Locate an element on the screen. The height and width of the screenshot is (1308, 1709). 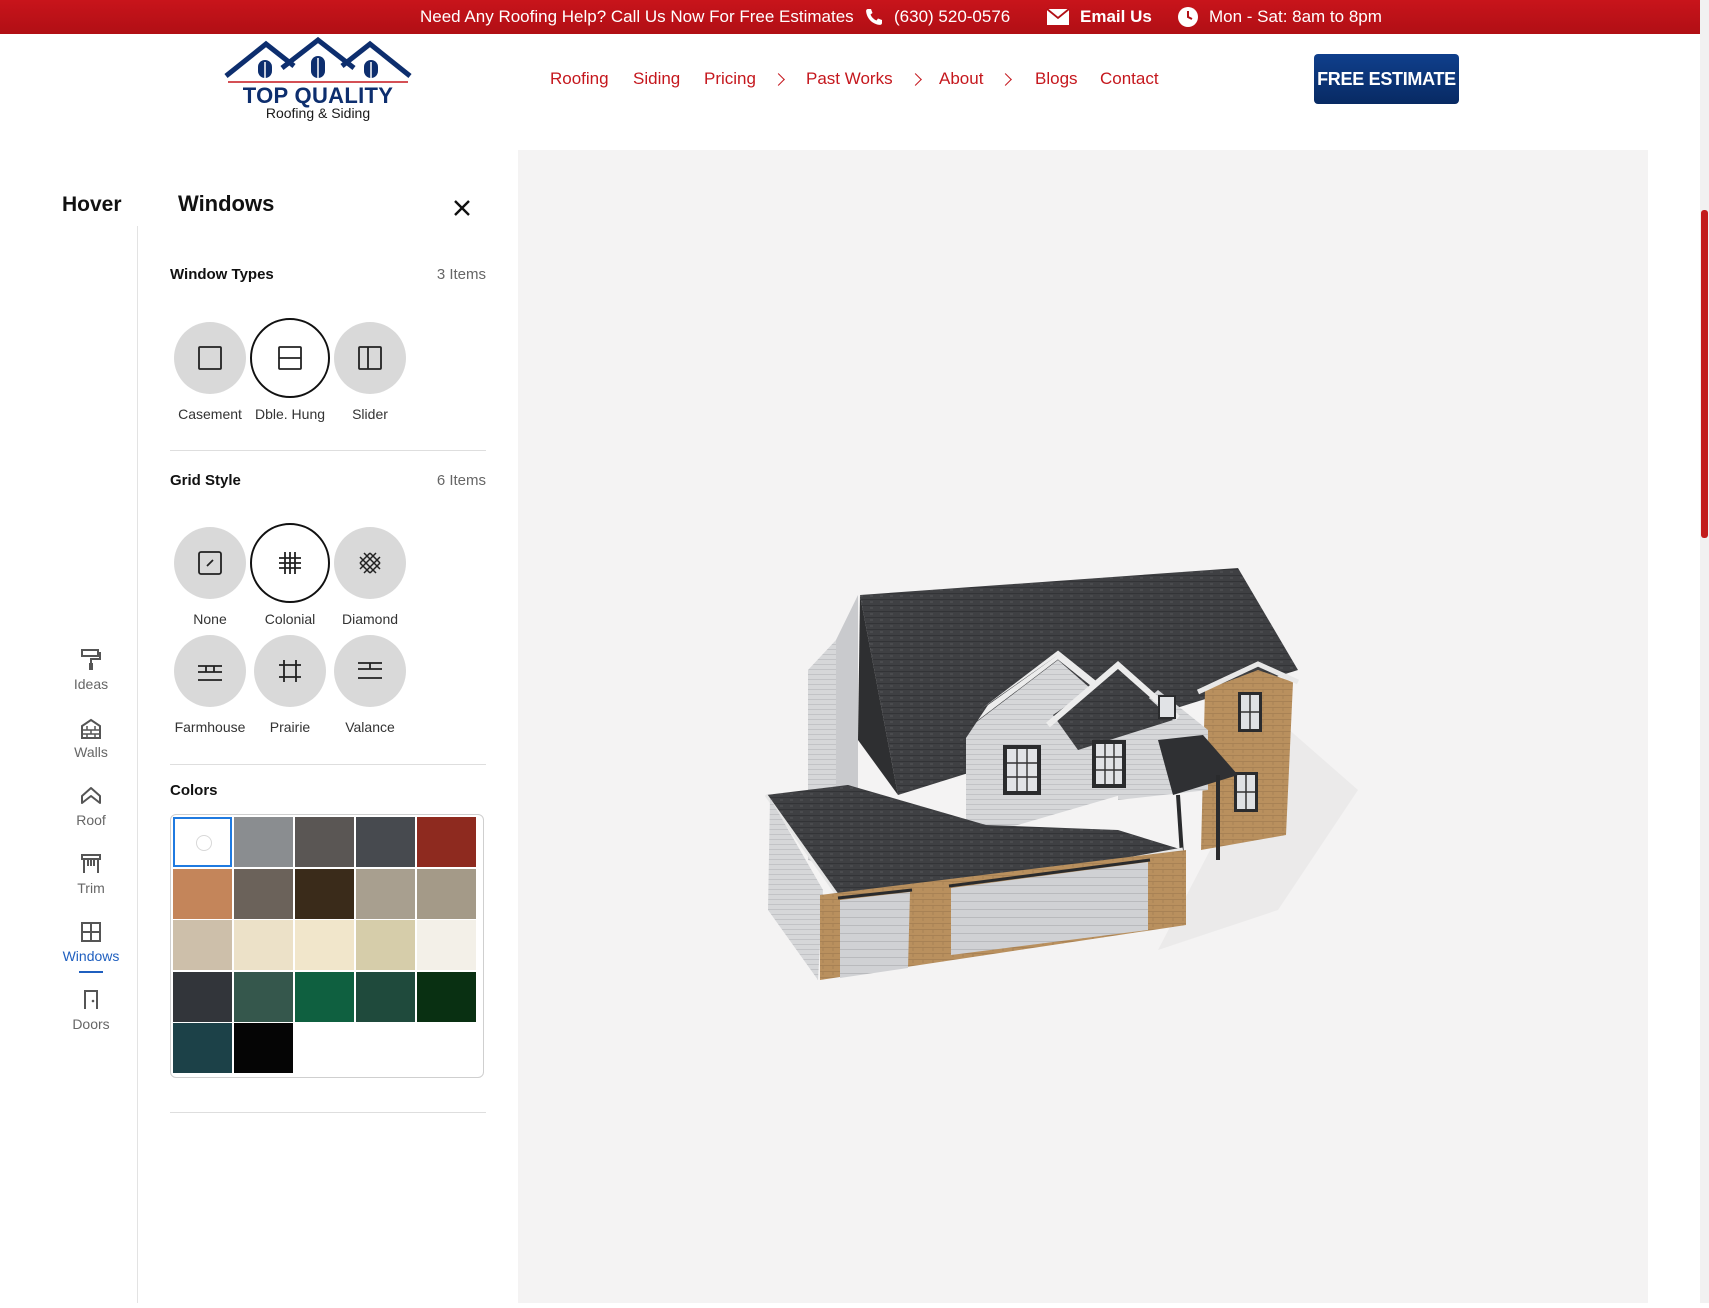
window-type-double-hung: Dble. Hung is located at coordinates (290, 370).